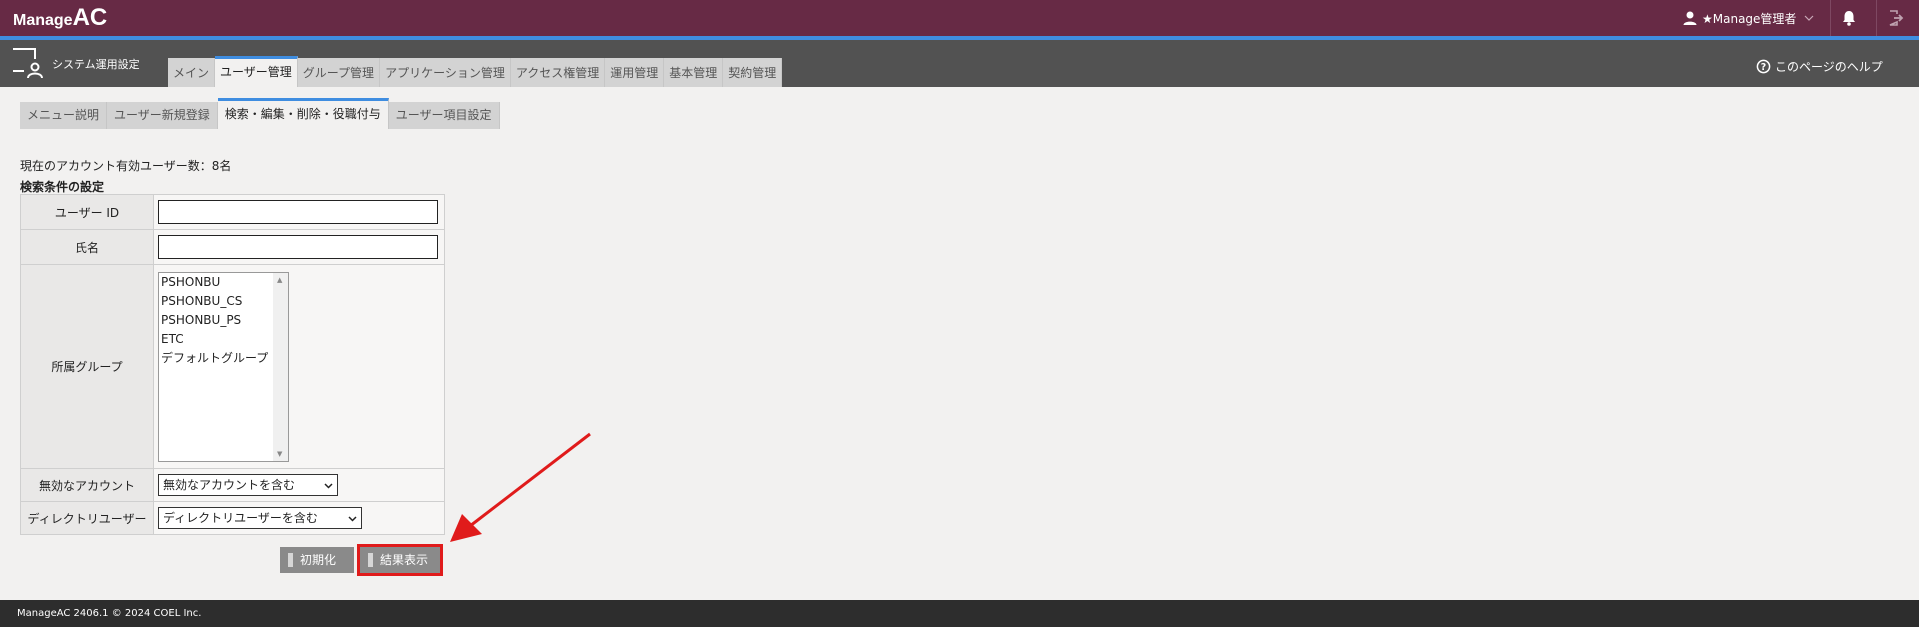 This screenshot has width=1919, height=627. What do you see at coordinates (444, 115) in the screenshot?
I see `subtab-user-fields: ユーザー項目設定` at bounding box center [444, 115].